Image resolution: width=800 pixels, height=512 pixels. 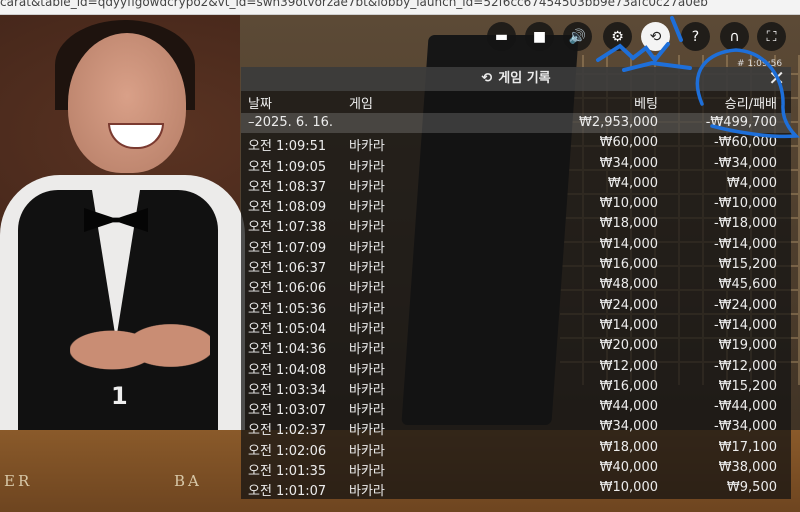 I want to click on history-row: 오전 1:01:07 바카라 ₩10,000 ₩9,500, so click(x=516, y=488).